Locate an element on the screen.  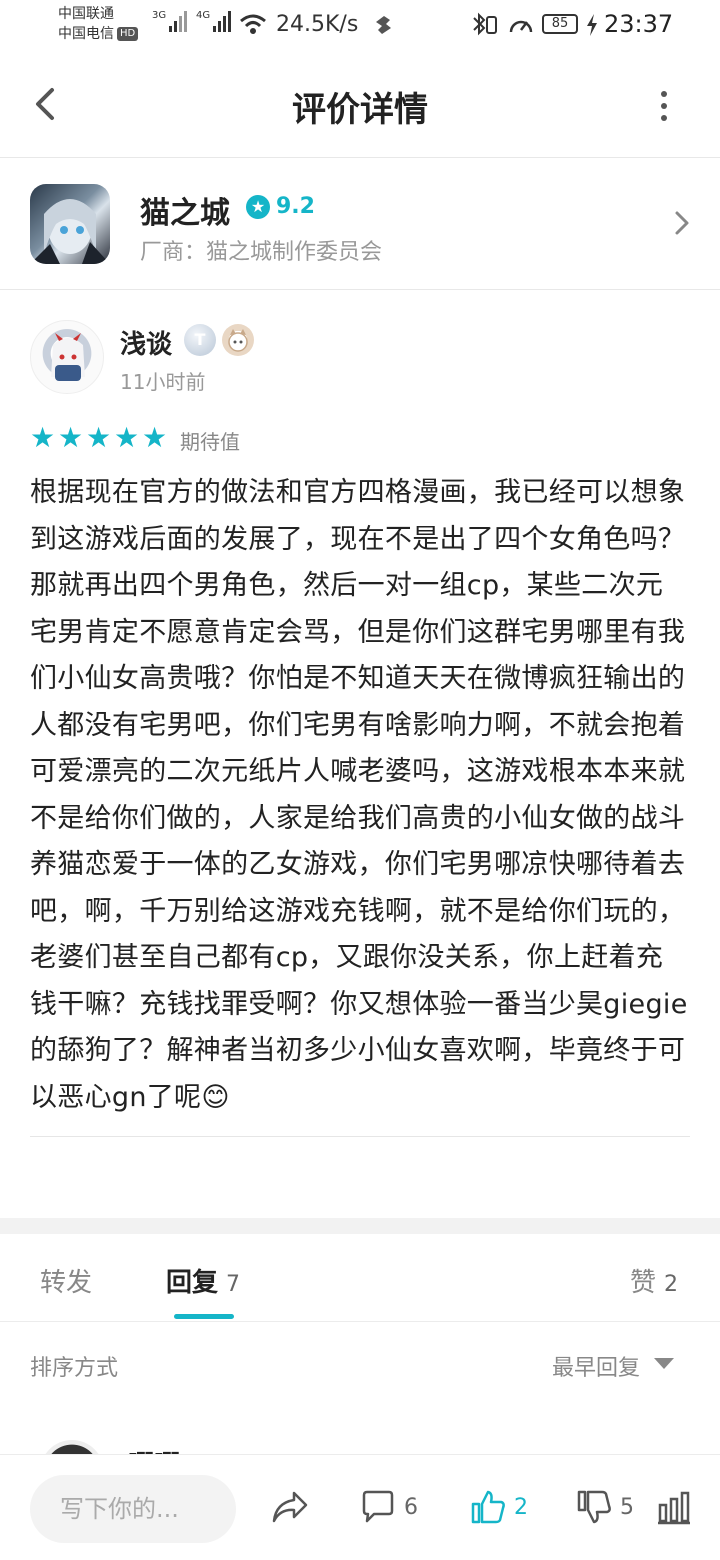
game-card: 猫之城 ★ 9.2 厂商：猫之城制作委员会 is located at coordinates (360, 224).